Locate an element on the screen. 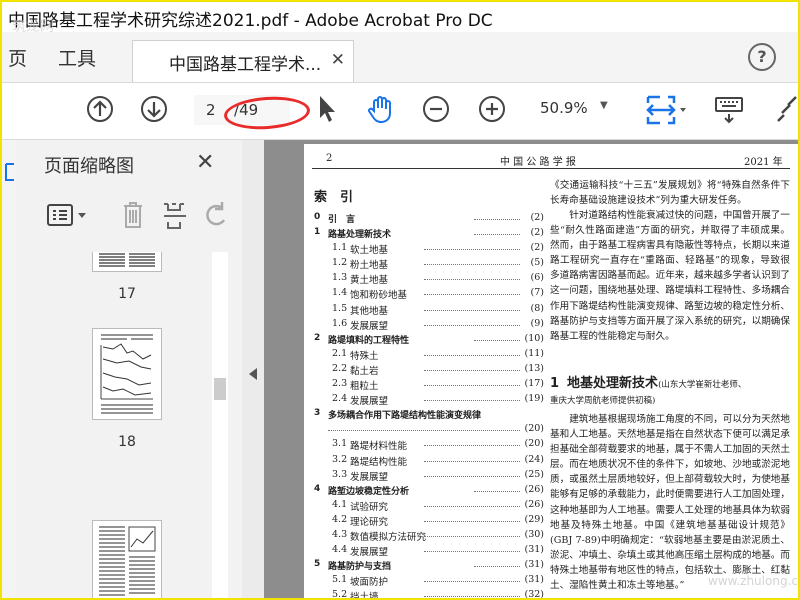 The image size is (800, 600). toc-row: 3.2 路堤结构性能 (24) is located at coordinates (429, 461).